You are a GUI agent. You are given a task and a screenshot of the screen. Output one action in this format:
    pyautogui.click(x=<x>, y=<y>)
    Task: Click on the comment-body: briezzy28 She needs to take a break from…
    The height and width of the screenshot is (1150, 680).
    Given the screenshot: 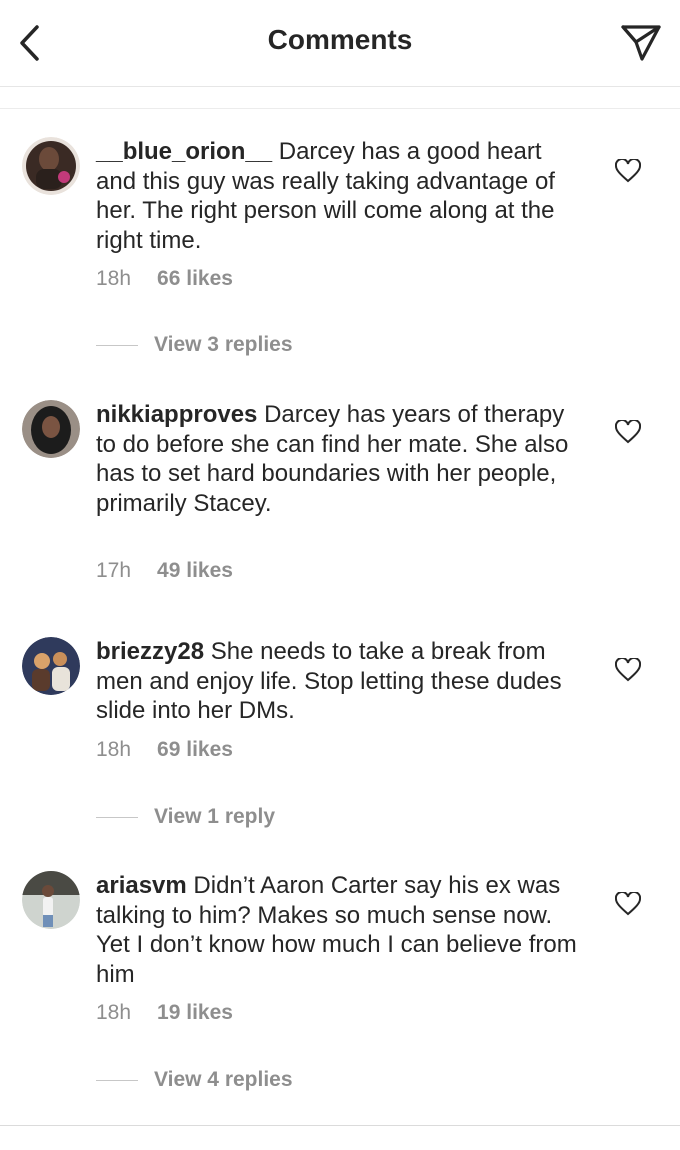 What is the action you would take?
    pyautogui.click(x=341, y=681)
    